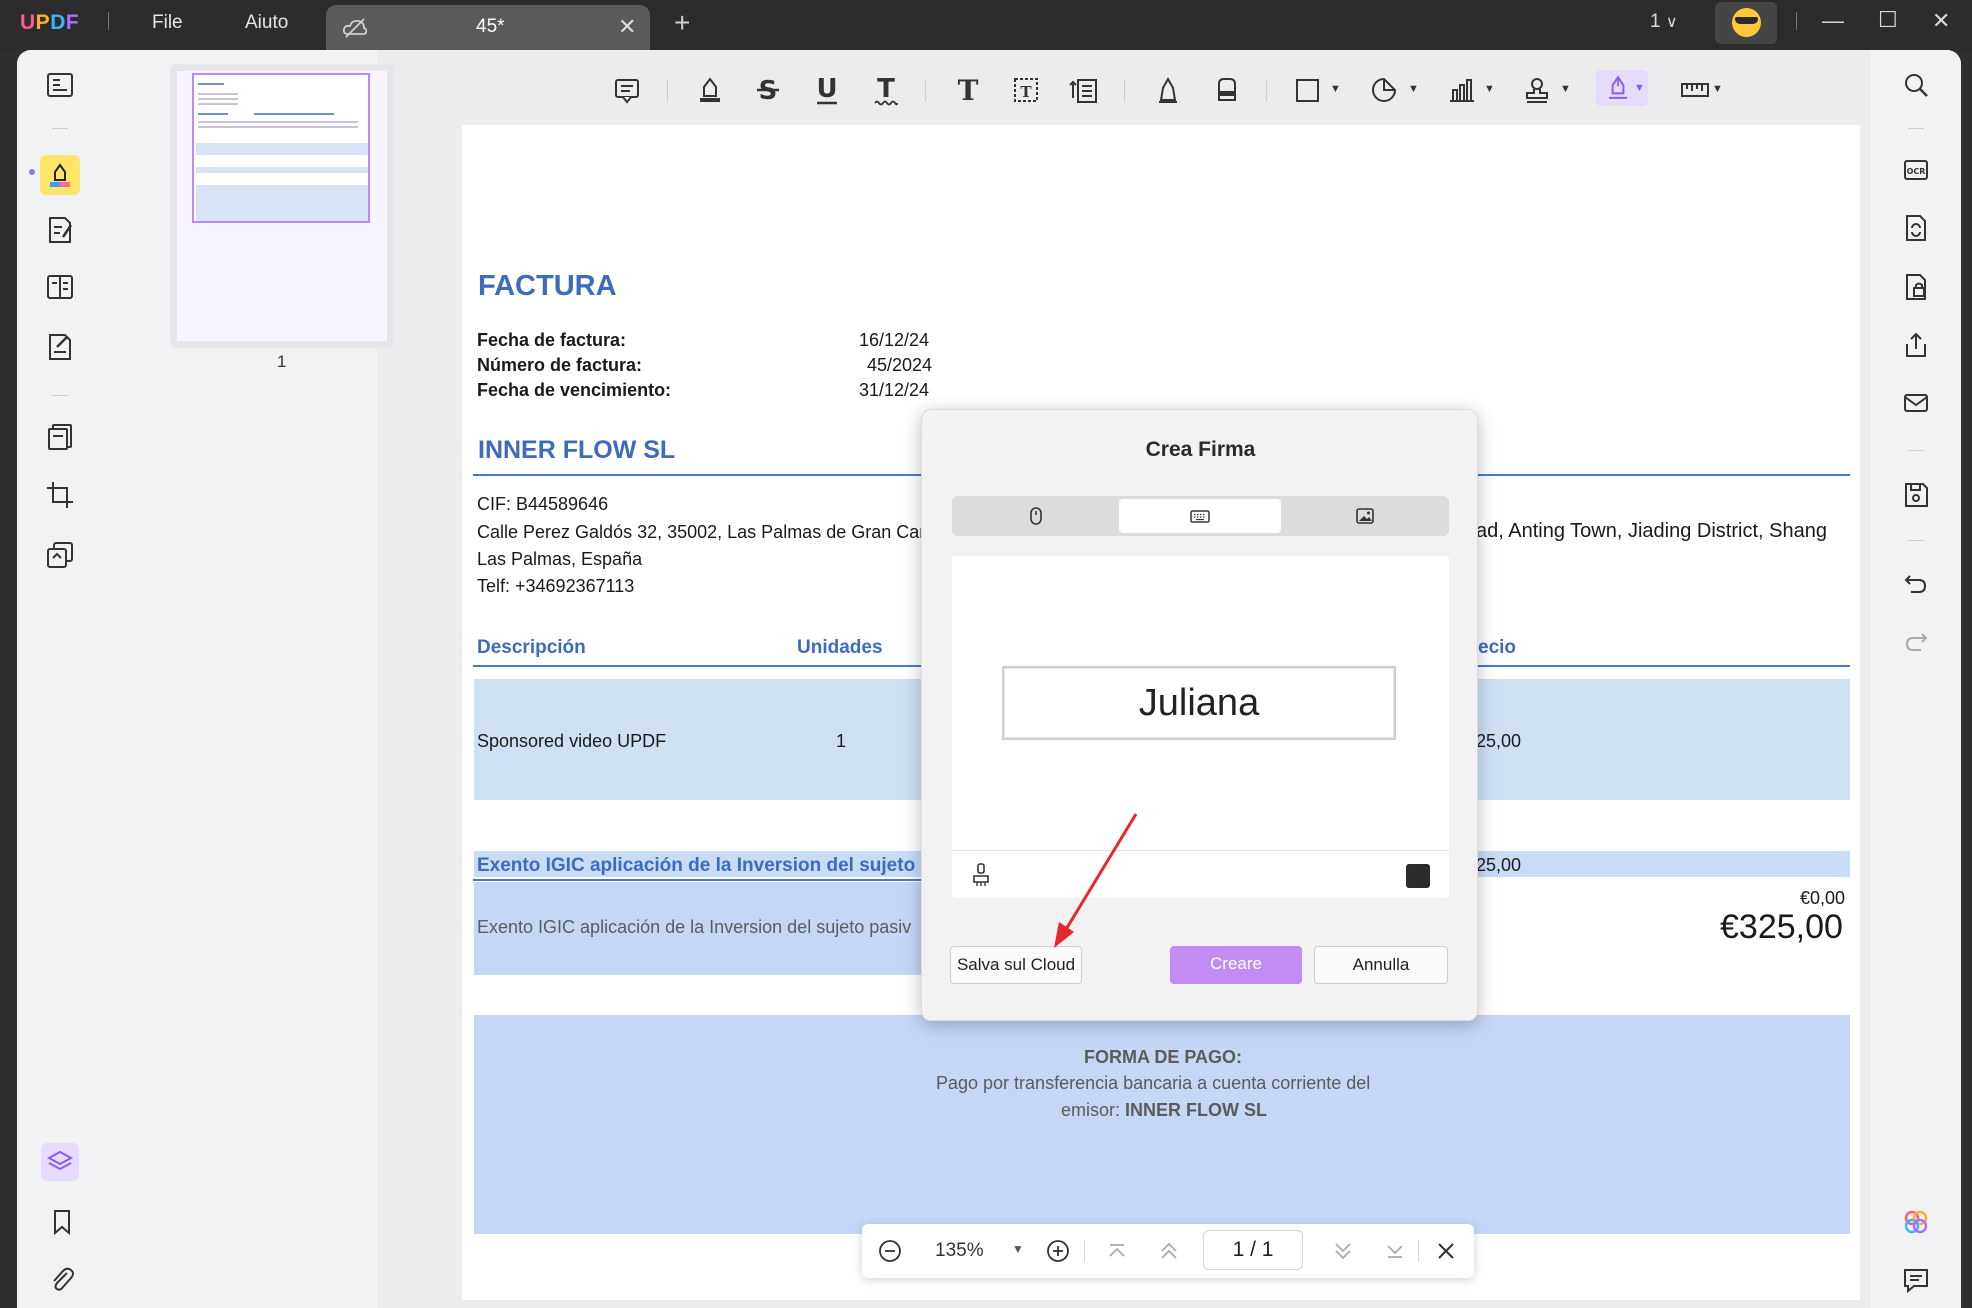 This screenshot has height=1308, width=1972. Describe the element at coordinates (1199, 703) in the screenshot. I see `signature-text-input: Juliana` at that location.